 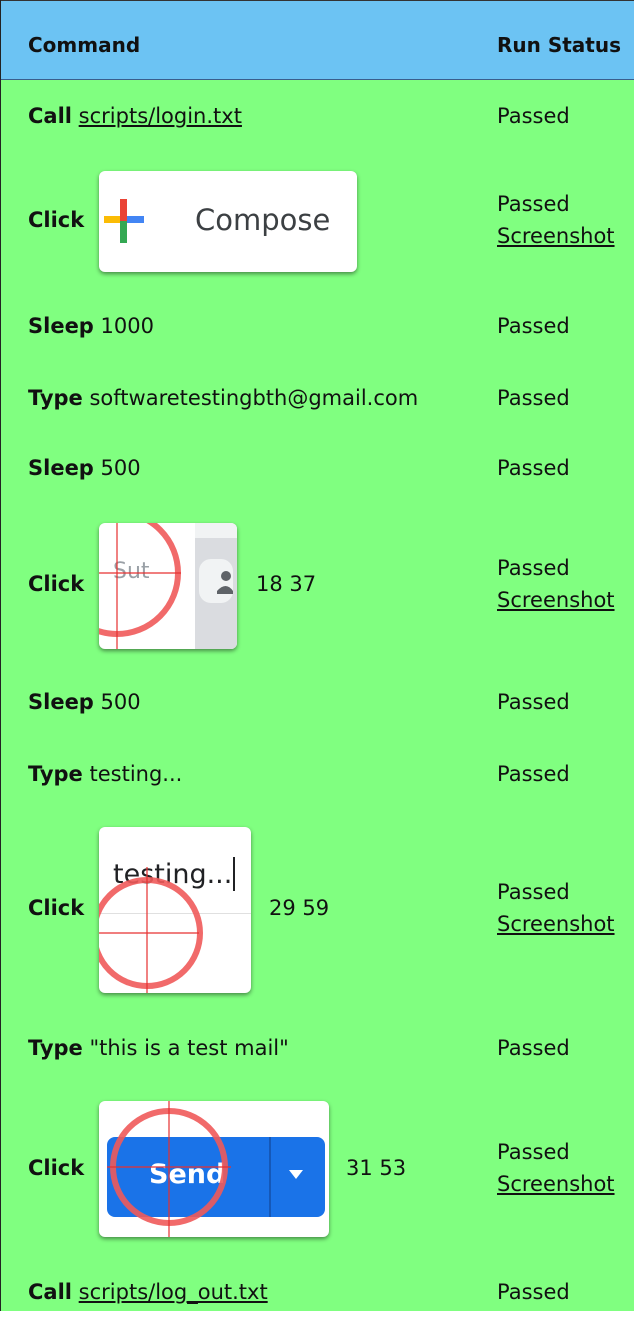 What do you see at coordinates (254, 398) in the screenshot?
I see `command-argument: softwaretestingbth@gmail.com` at bounding box center [254, 398].